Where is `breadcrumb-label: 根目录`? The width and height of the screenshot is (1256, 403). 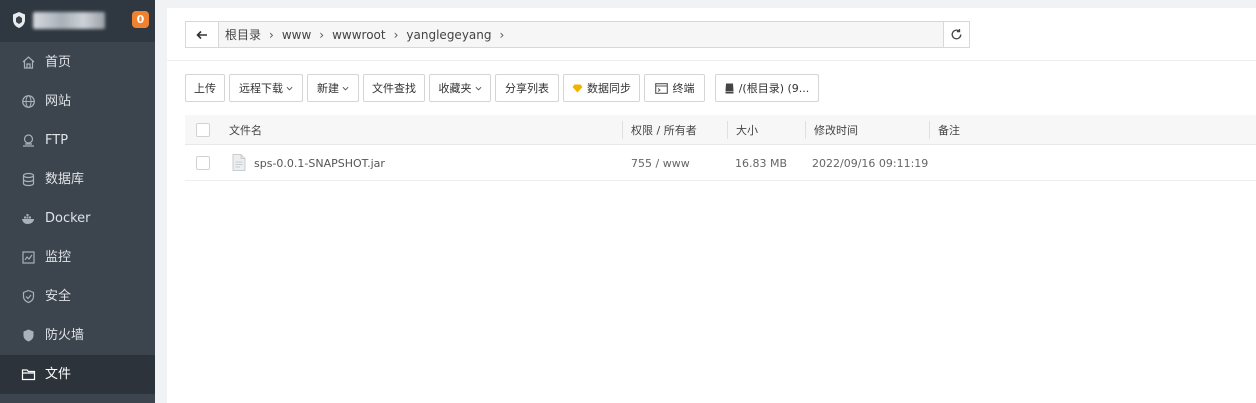 breadcrumb-label: 根目录 is located at coordinates (243, 35).